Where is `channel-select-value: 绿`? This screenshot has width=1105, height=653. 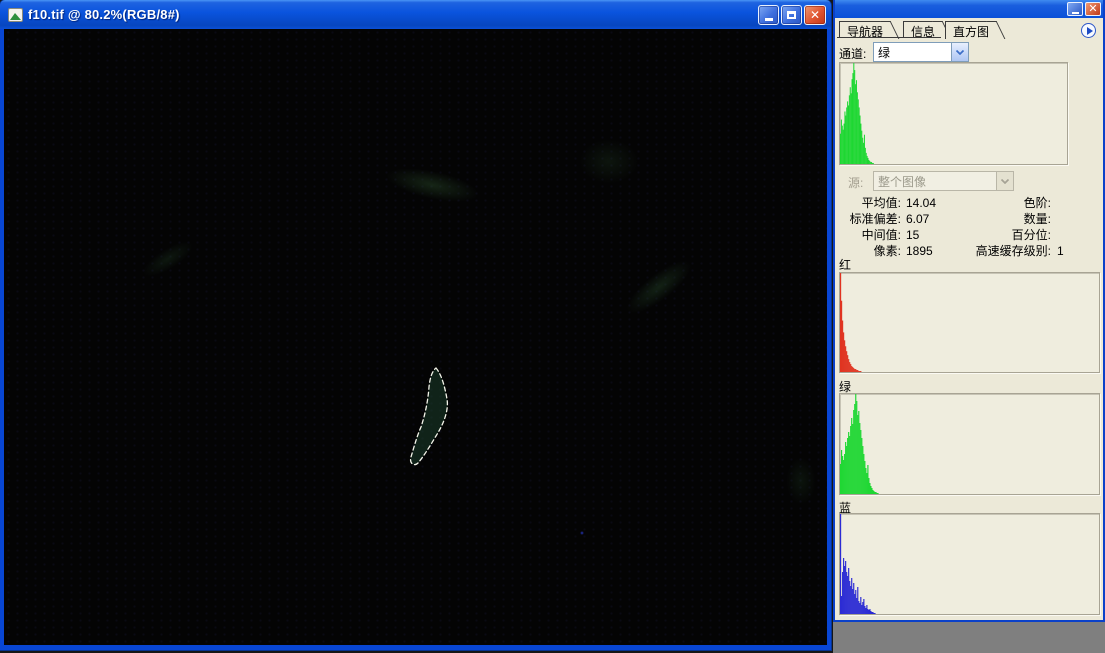
channel-select-value: 绿 is located at coordinates (884, 52).